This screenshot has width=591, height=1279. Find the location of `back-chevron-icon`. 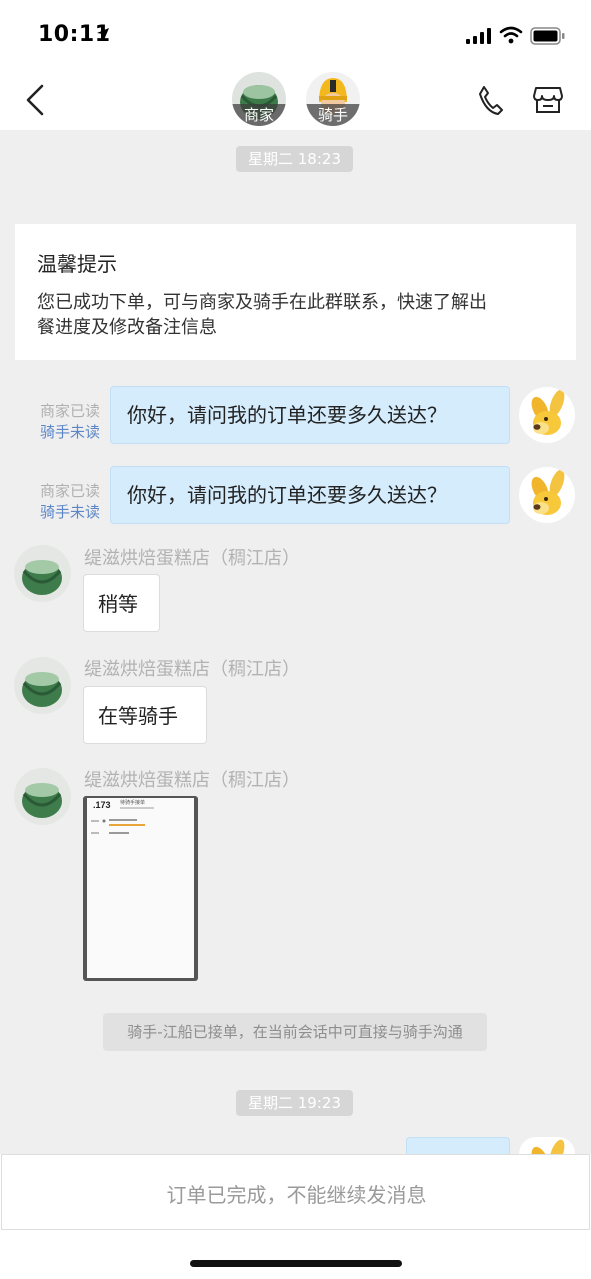

back-chevron-icon is located at coordinates (35, 100).